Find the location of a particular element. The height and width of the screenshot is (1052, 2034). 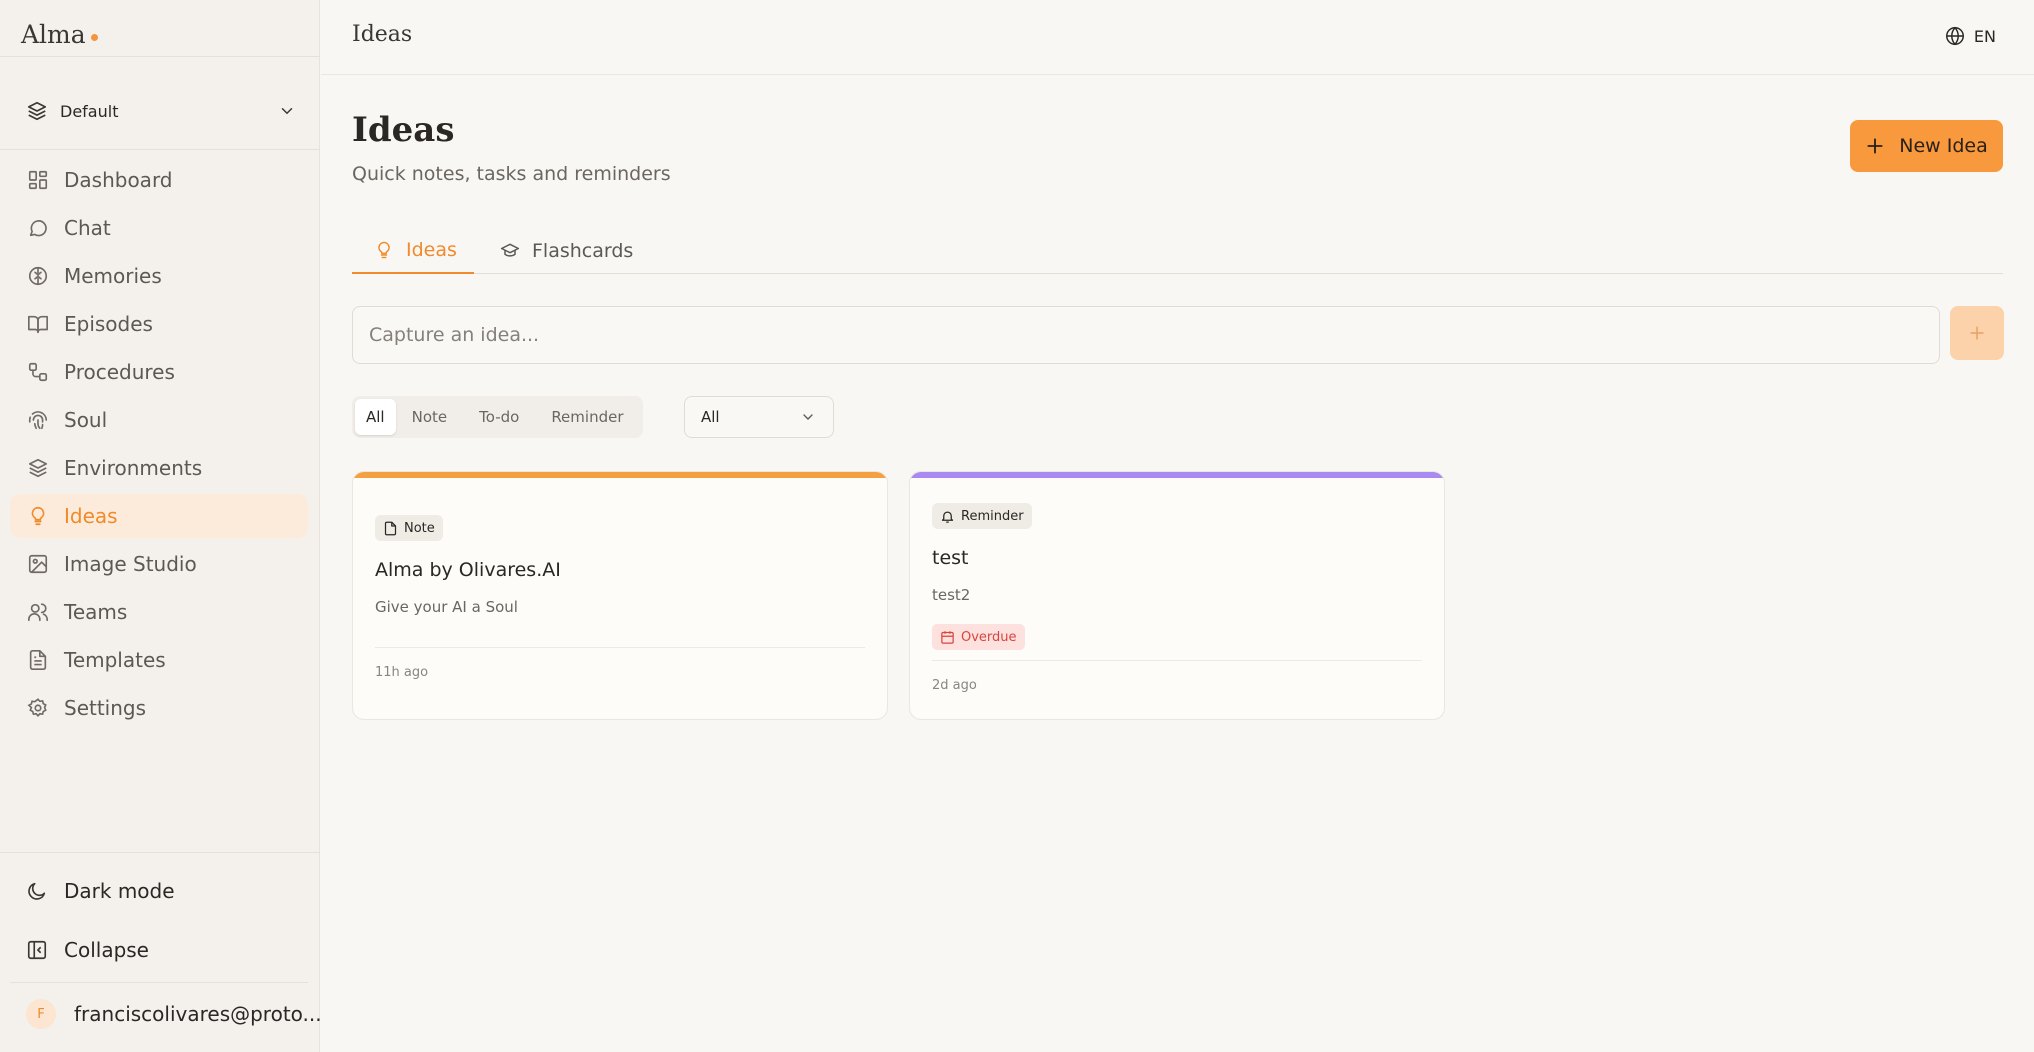

sidebar-item-environments: Environments is located at coordinates (159, 468).